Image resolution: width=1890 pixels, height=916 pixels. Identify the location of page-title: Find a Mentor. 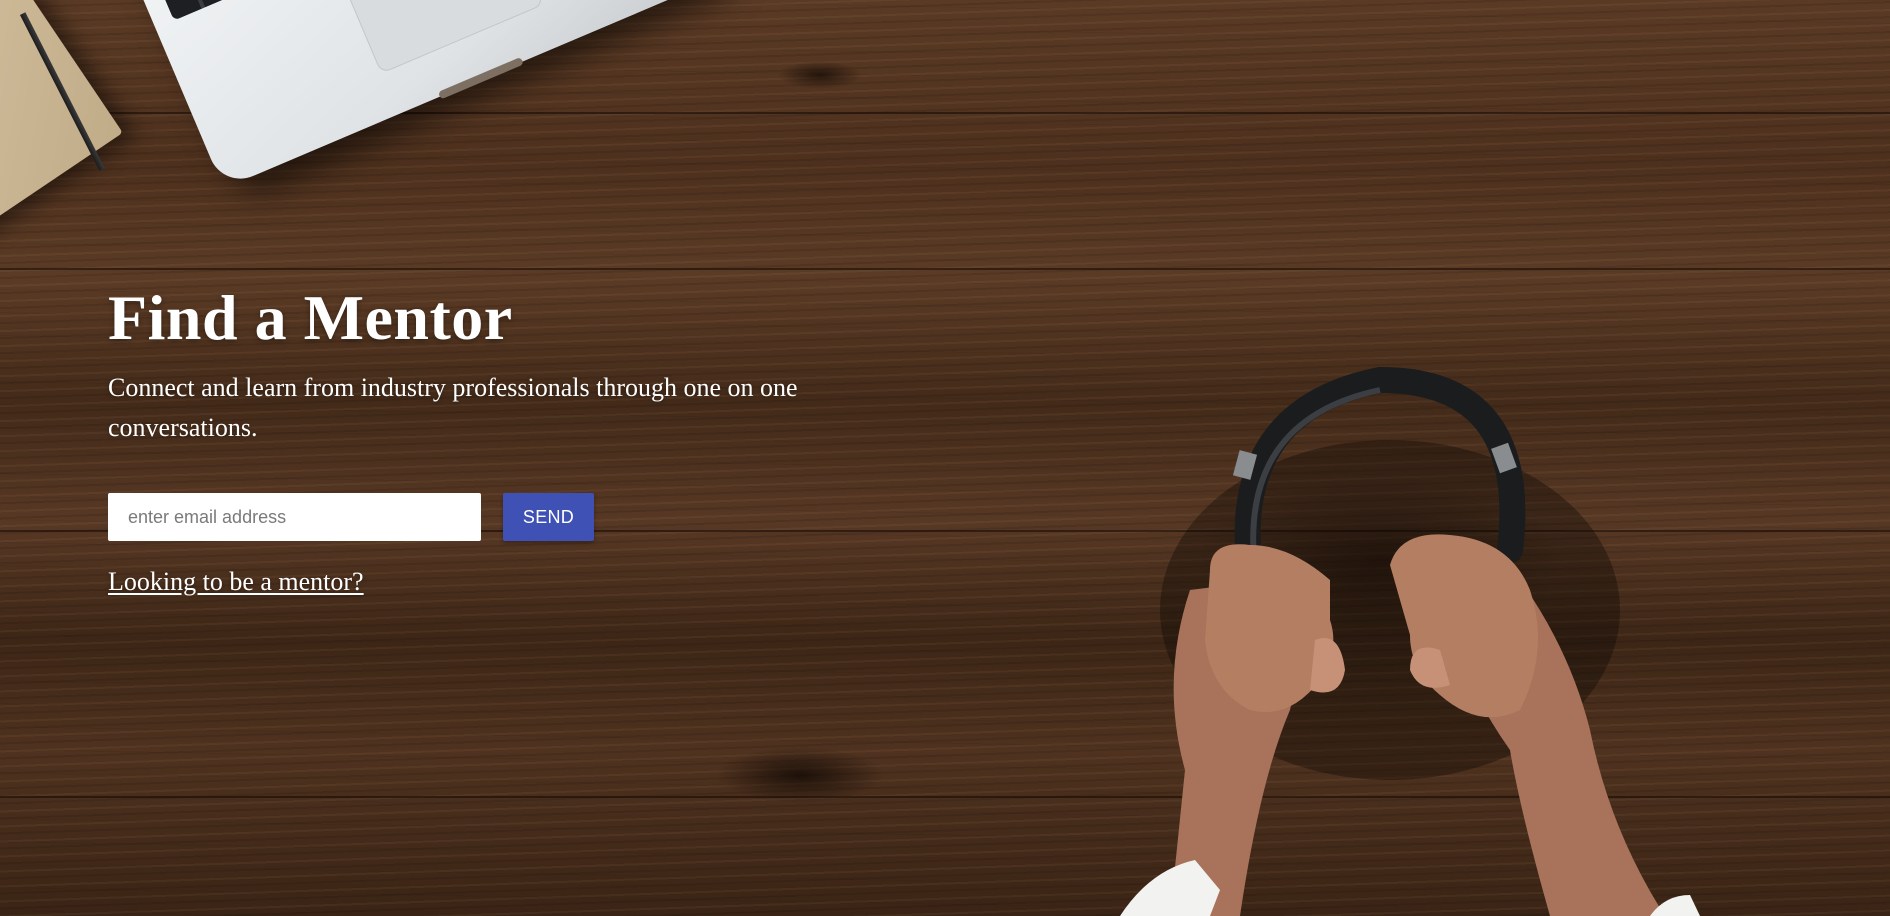
(310, 317).